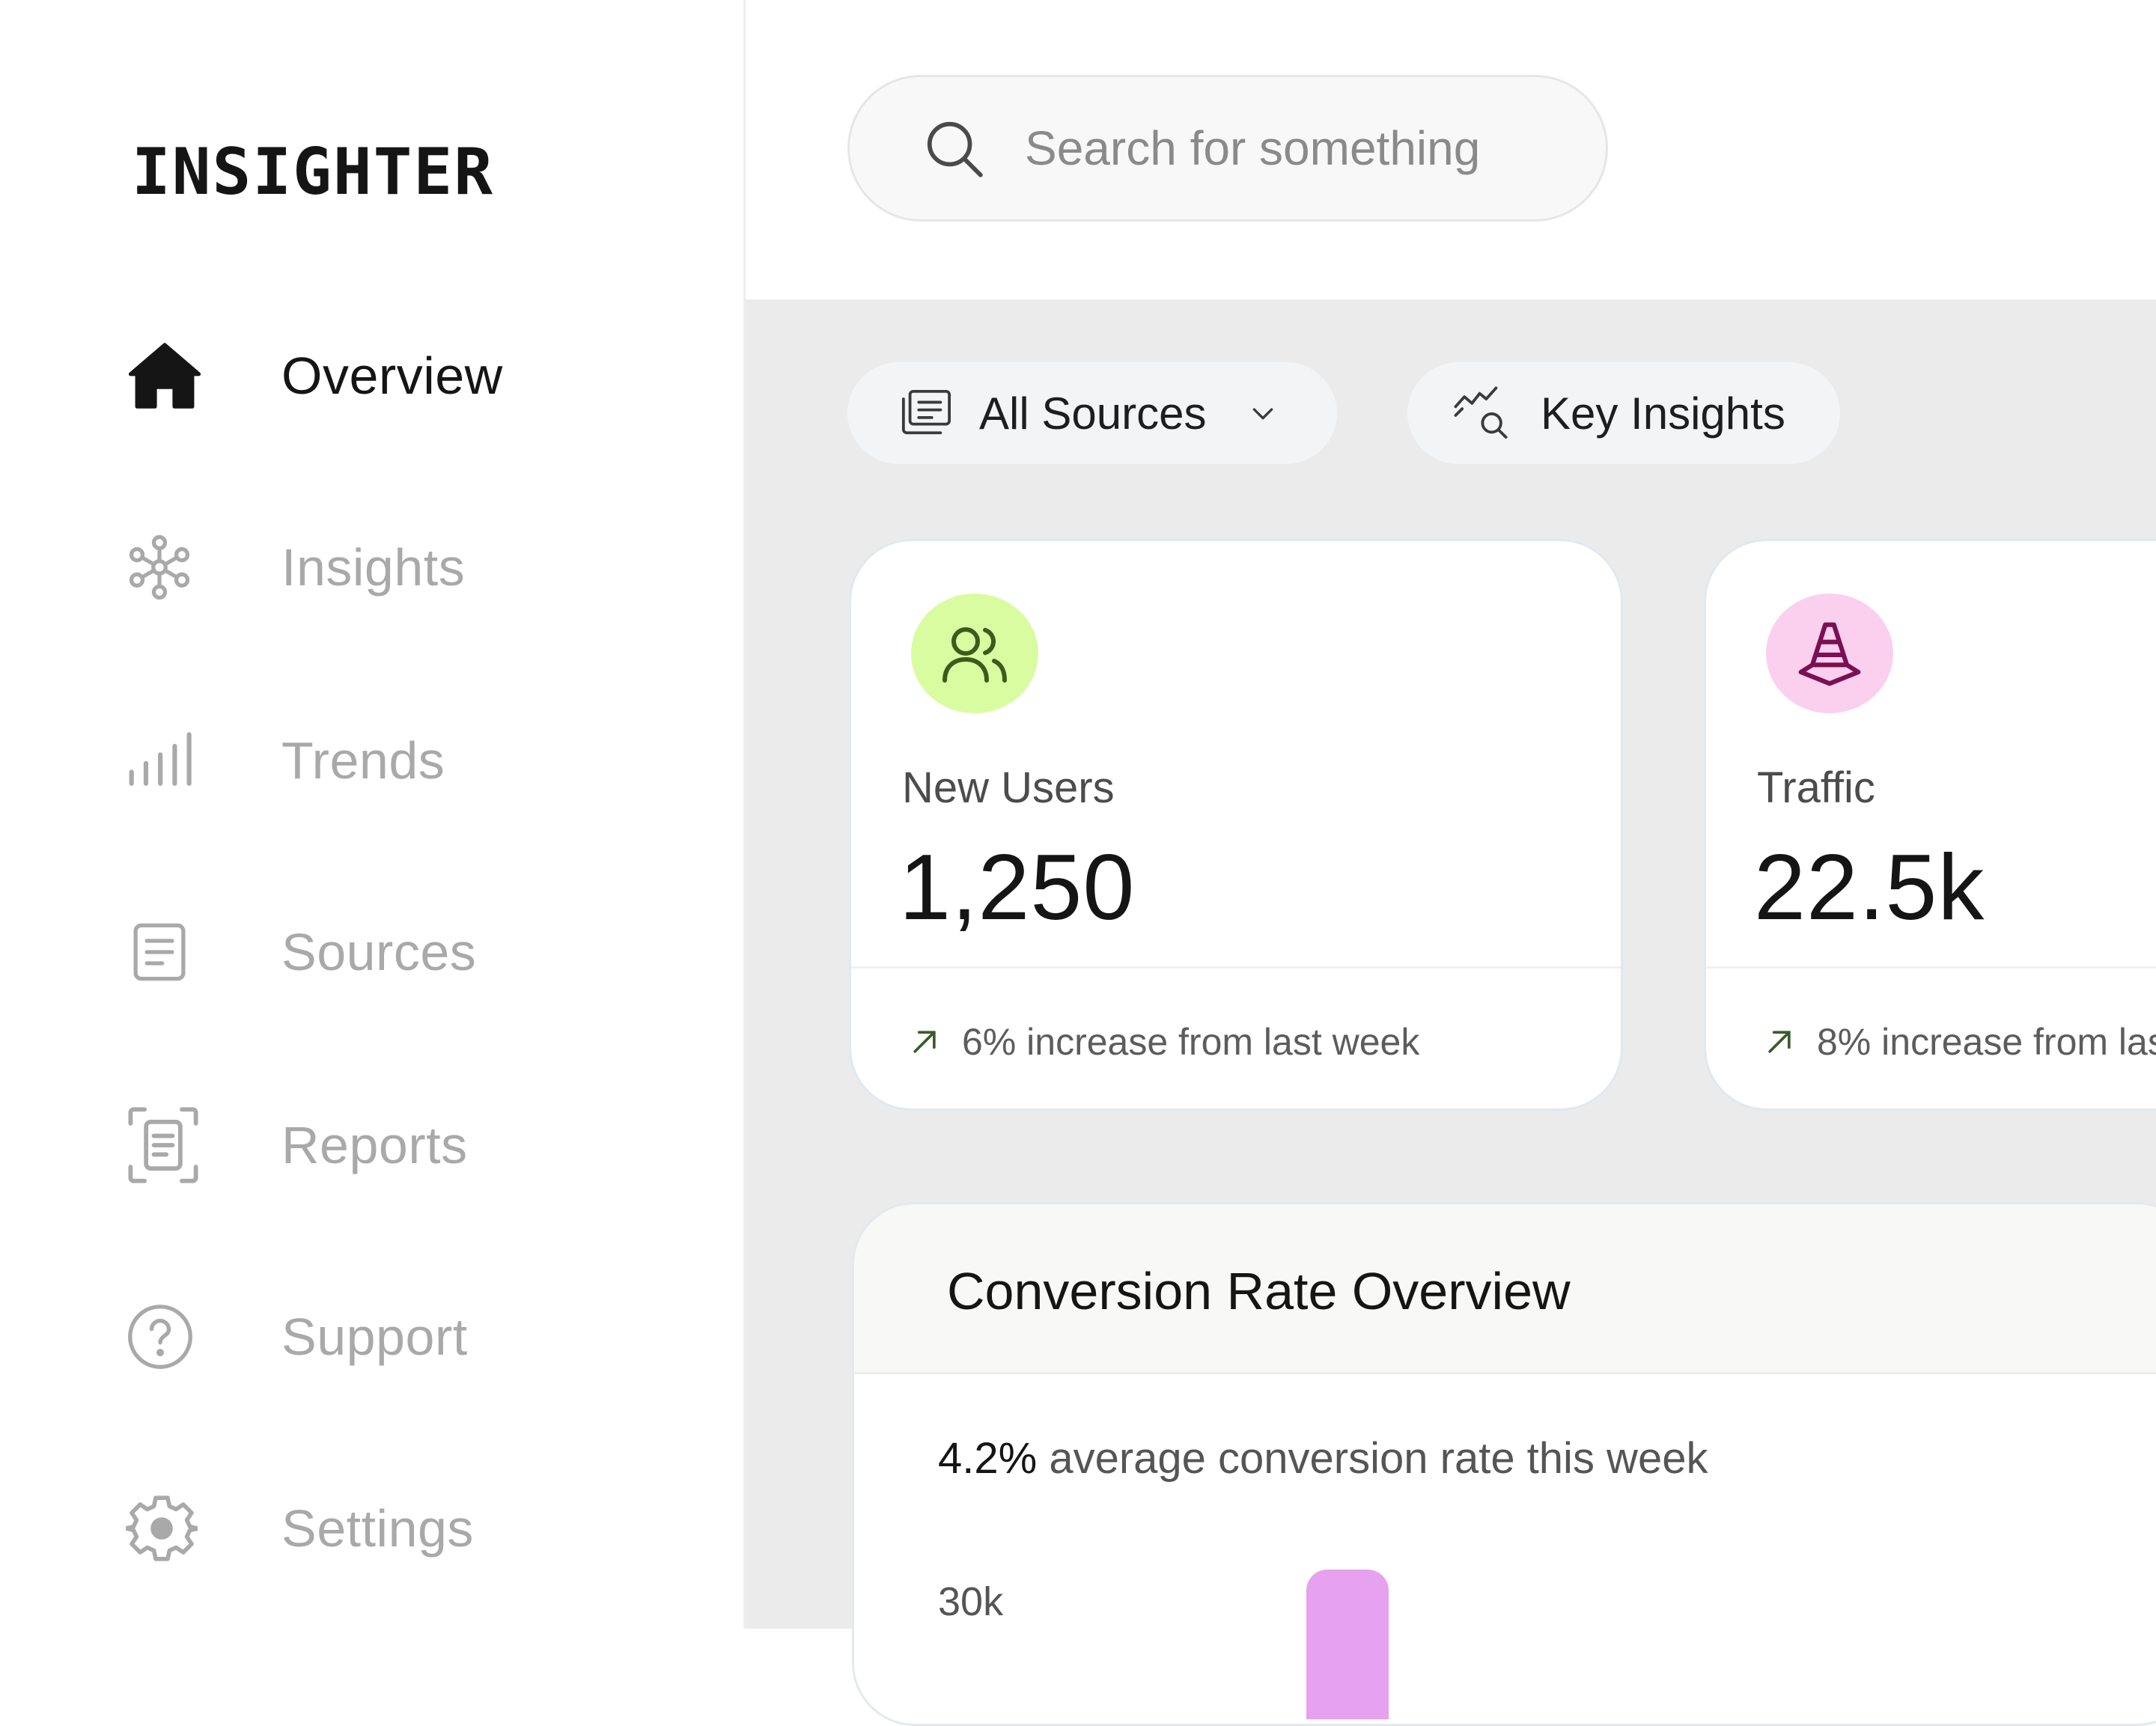 Image resolution: width=2156 pixels, height=1726 pixels. I want to click on sidebar-item-label: Overview, so click(392, 376).